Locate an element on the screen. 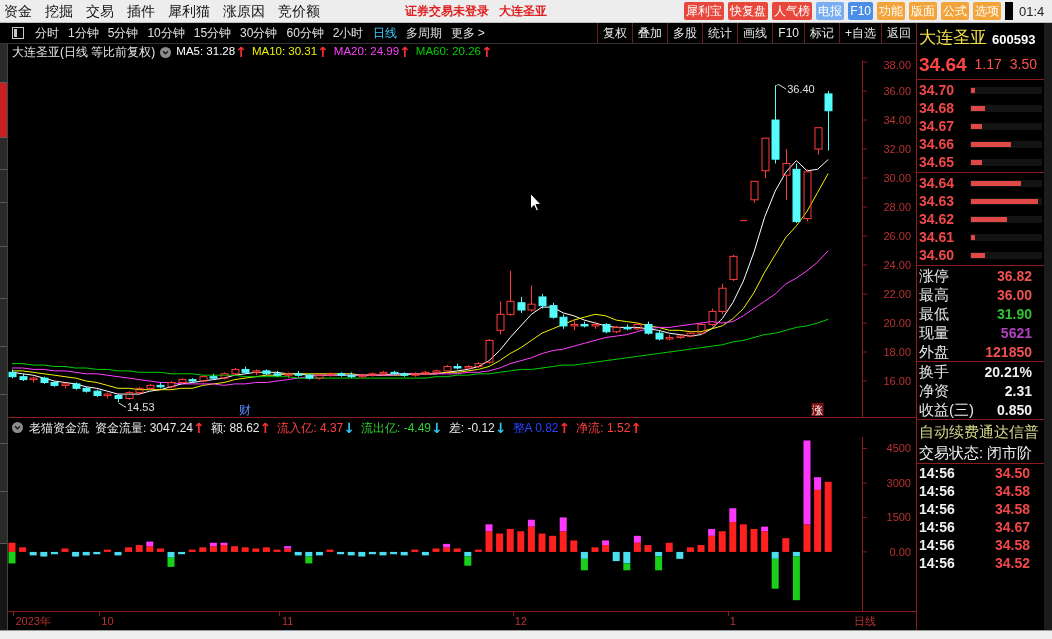 The image size is (1052, 639). axis-label: 32.00 is located at coordinates (897, 149).